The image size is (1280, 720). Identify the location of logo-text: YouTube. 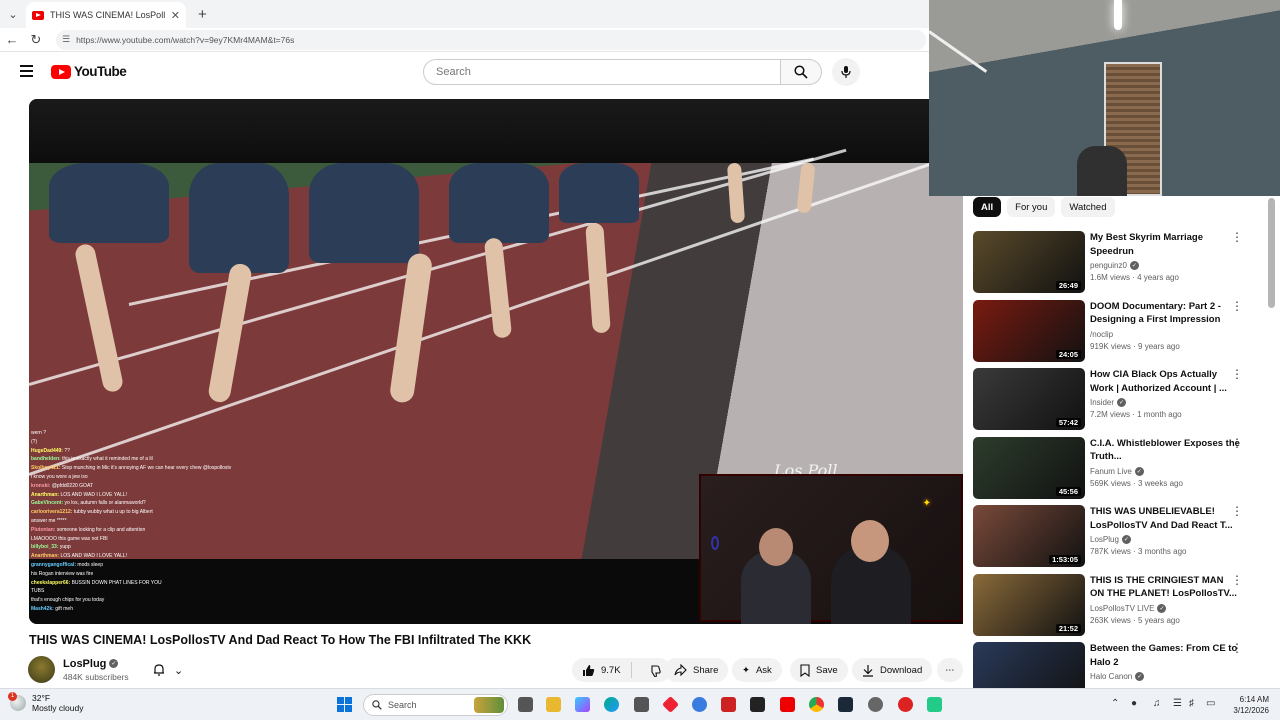
(100, 71).